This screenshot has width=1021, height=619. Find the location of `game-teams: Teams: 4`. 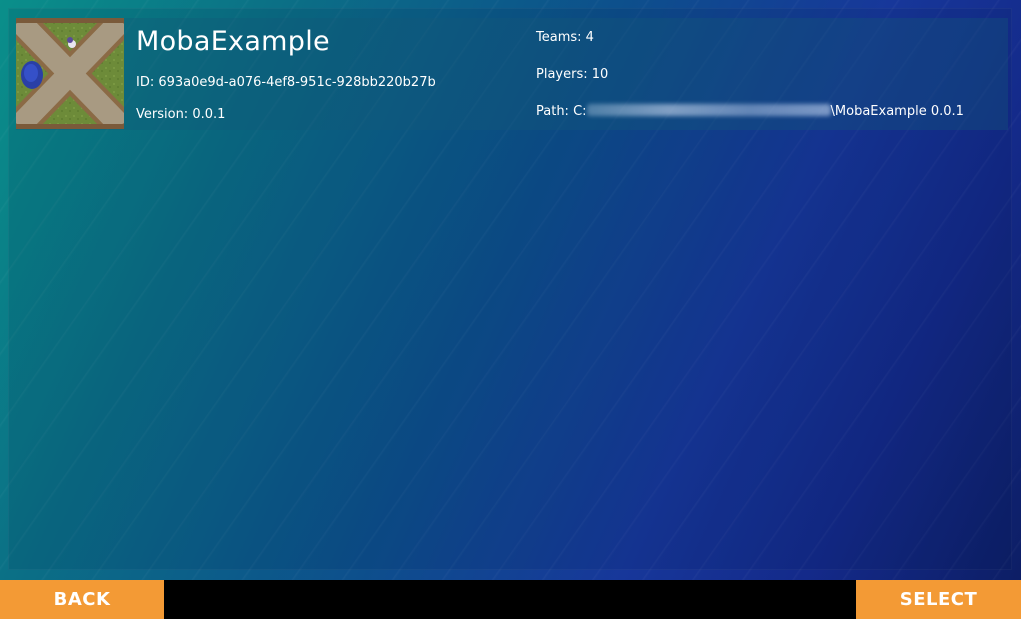

game-teams: Teams: 4 is located at coordinates (565, 37).